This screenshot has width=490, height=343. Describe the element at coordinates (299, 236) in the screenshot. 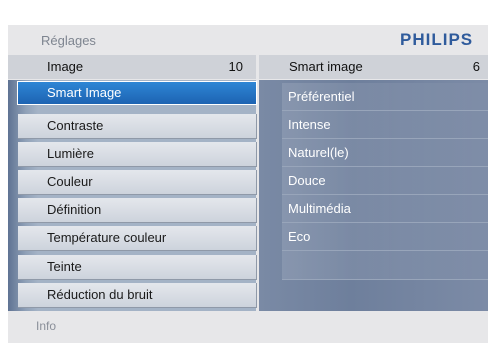

I see `option-label: Eco` at that location.